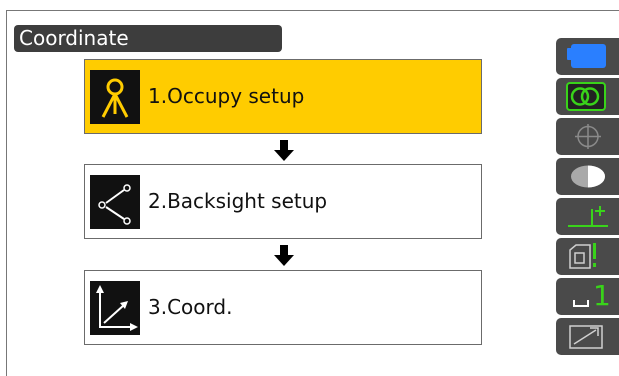 The image size is (619, 376). I want to click on prism-constant-icon, so click(588, 216).